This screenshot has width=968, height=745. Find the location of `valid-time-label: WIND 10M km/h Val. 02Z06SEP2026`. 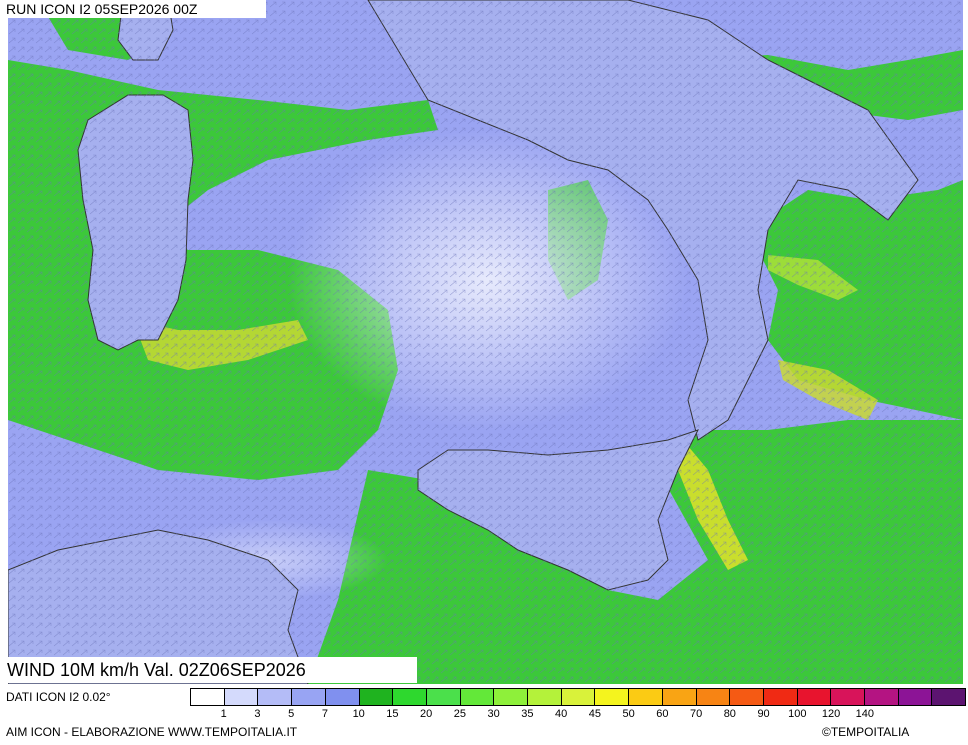

valid-time-label: WIND 10M km/h Val. 02Z06SEP2026 is located at coordinates (210, 670).